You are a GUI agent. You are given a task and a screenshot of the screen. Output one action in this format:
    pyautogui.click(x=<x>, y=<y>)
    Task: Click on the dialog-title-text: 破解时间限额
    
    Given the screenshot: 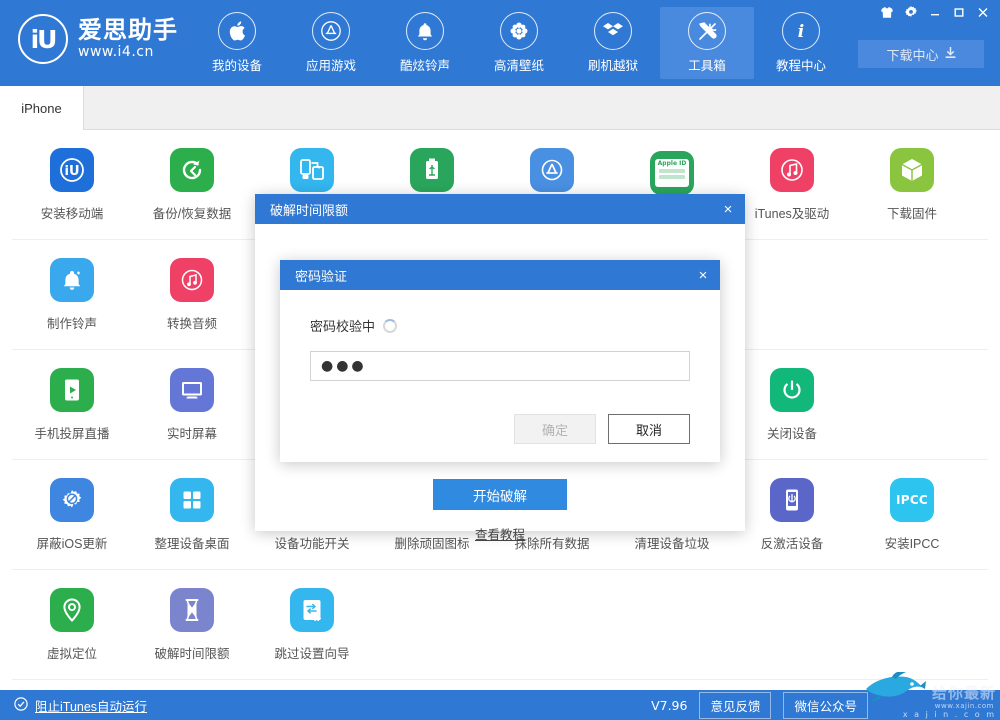 What is the action you would take?
    pyautogui.click(x=309, y=210)
    